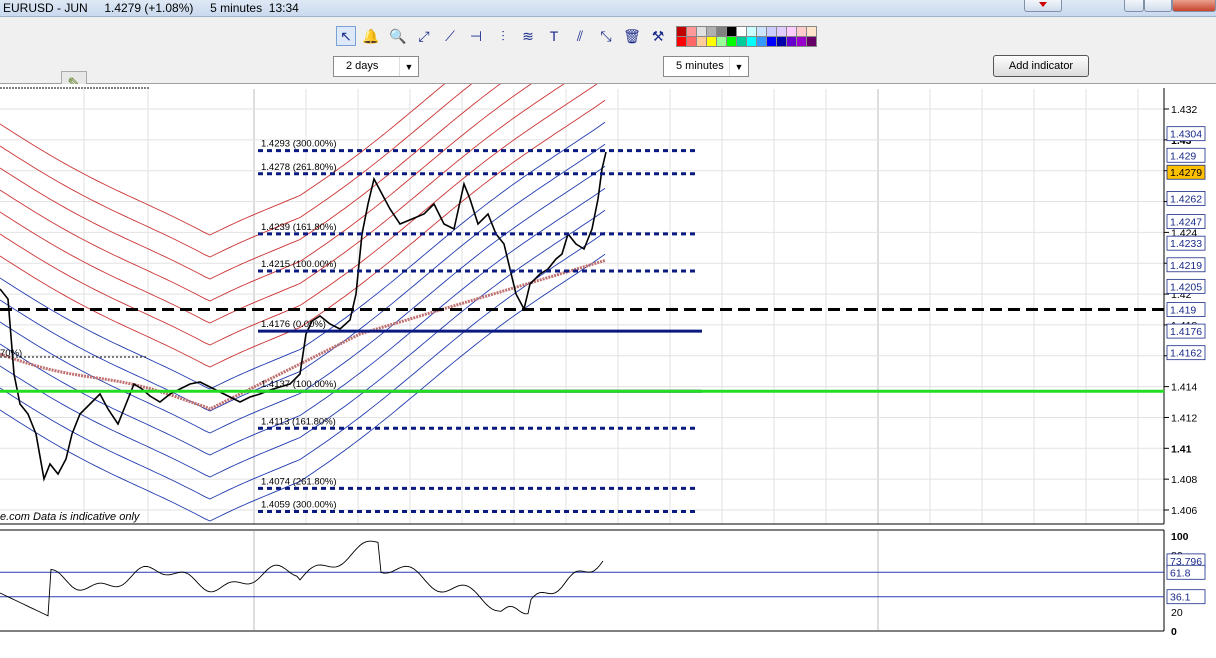 The height and width of the screenshot is (658, 1216). What do you see at coordinates (299, 167) in the screenshot?
I see `fib-level-label: 1.4278 (261.80%)` at bounding box center [299, 167].